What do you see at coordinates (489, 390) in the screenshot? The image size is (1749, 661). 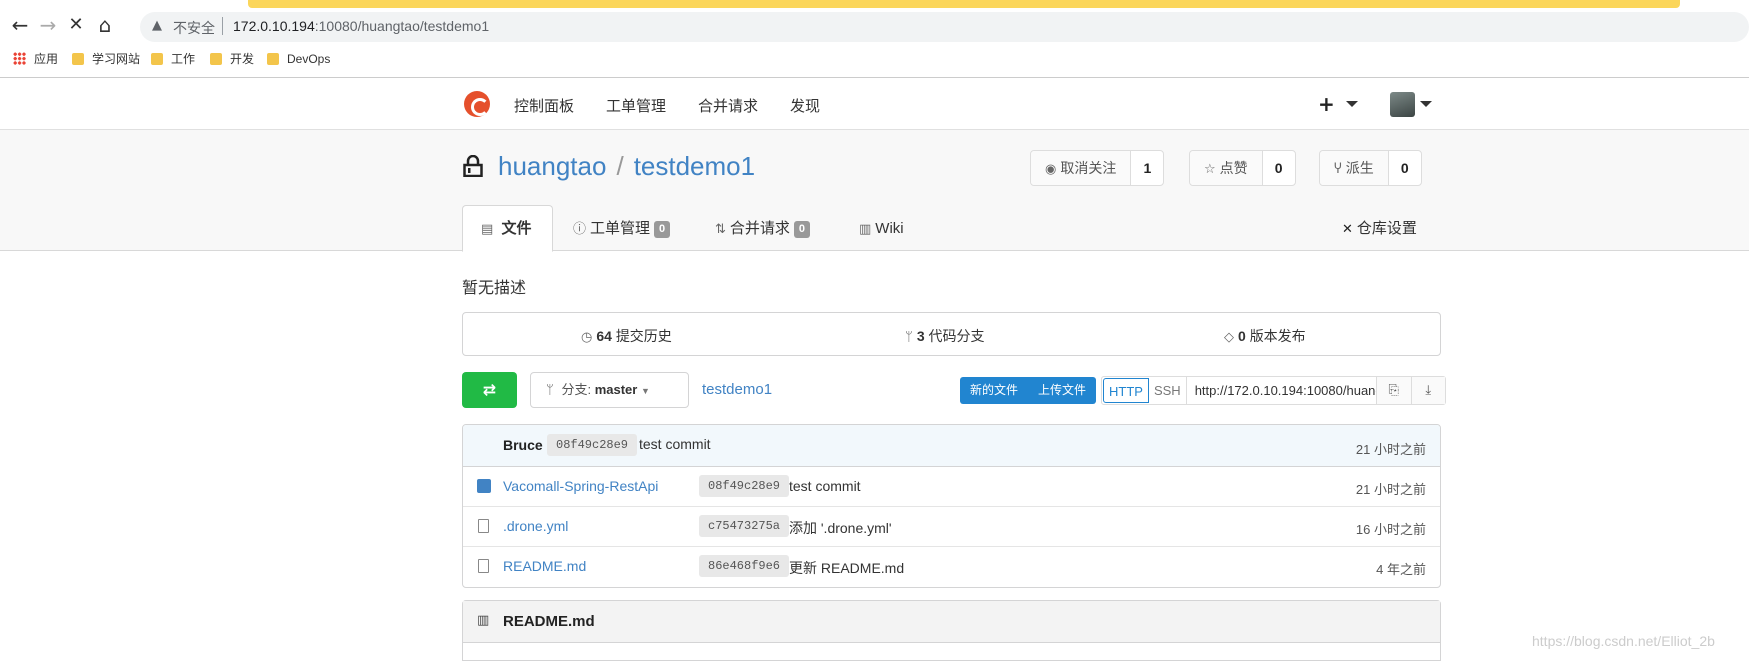 I see `compare-button: ⇄` at bounding box center [489, 390].